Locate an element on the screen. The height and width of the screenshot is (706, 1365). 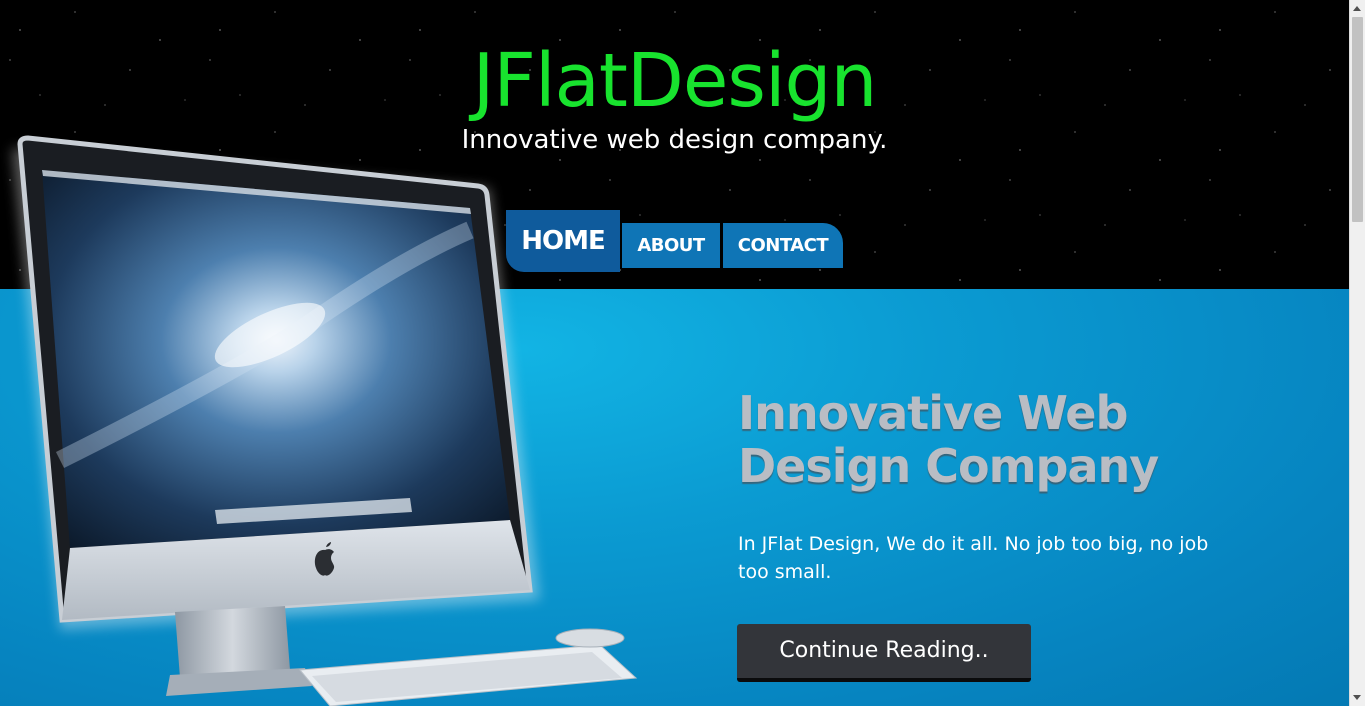
scroll-thumb is located at coordinates (1357, 119).